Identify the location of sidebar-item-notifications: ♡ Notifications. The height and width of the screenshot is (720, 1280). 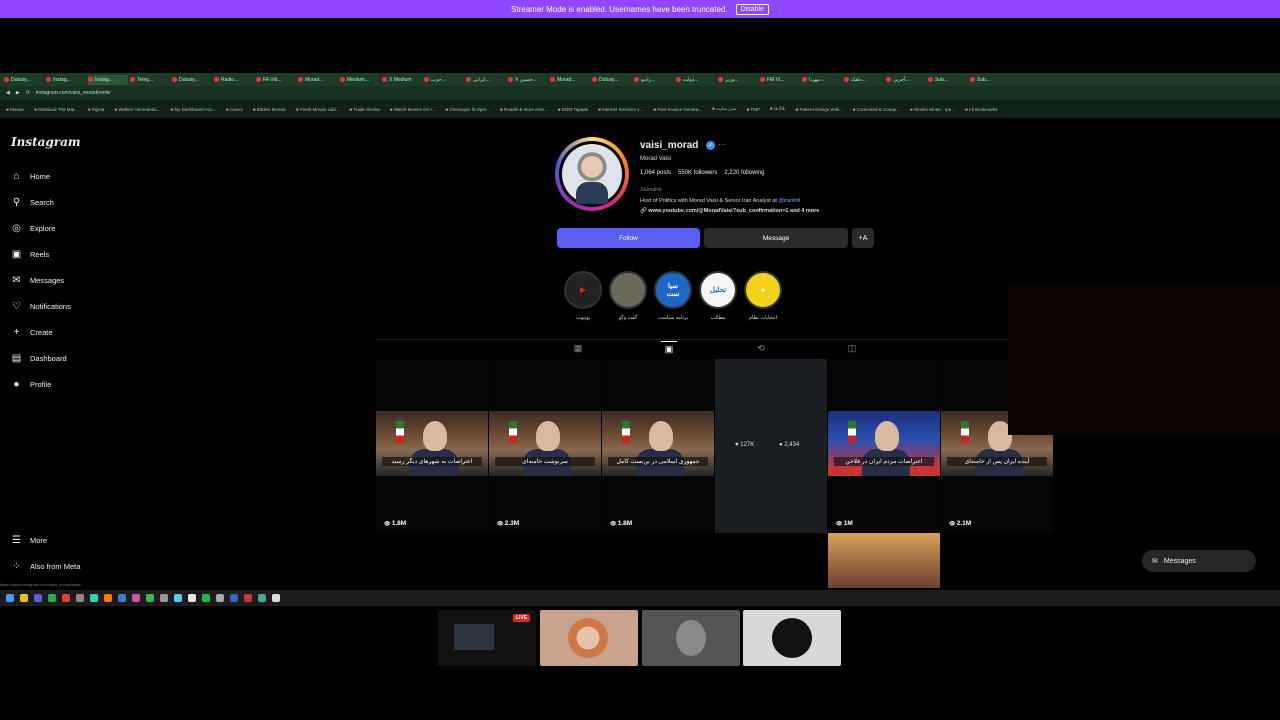
(41, 306).